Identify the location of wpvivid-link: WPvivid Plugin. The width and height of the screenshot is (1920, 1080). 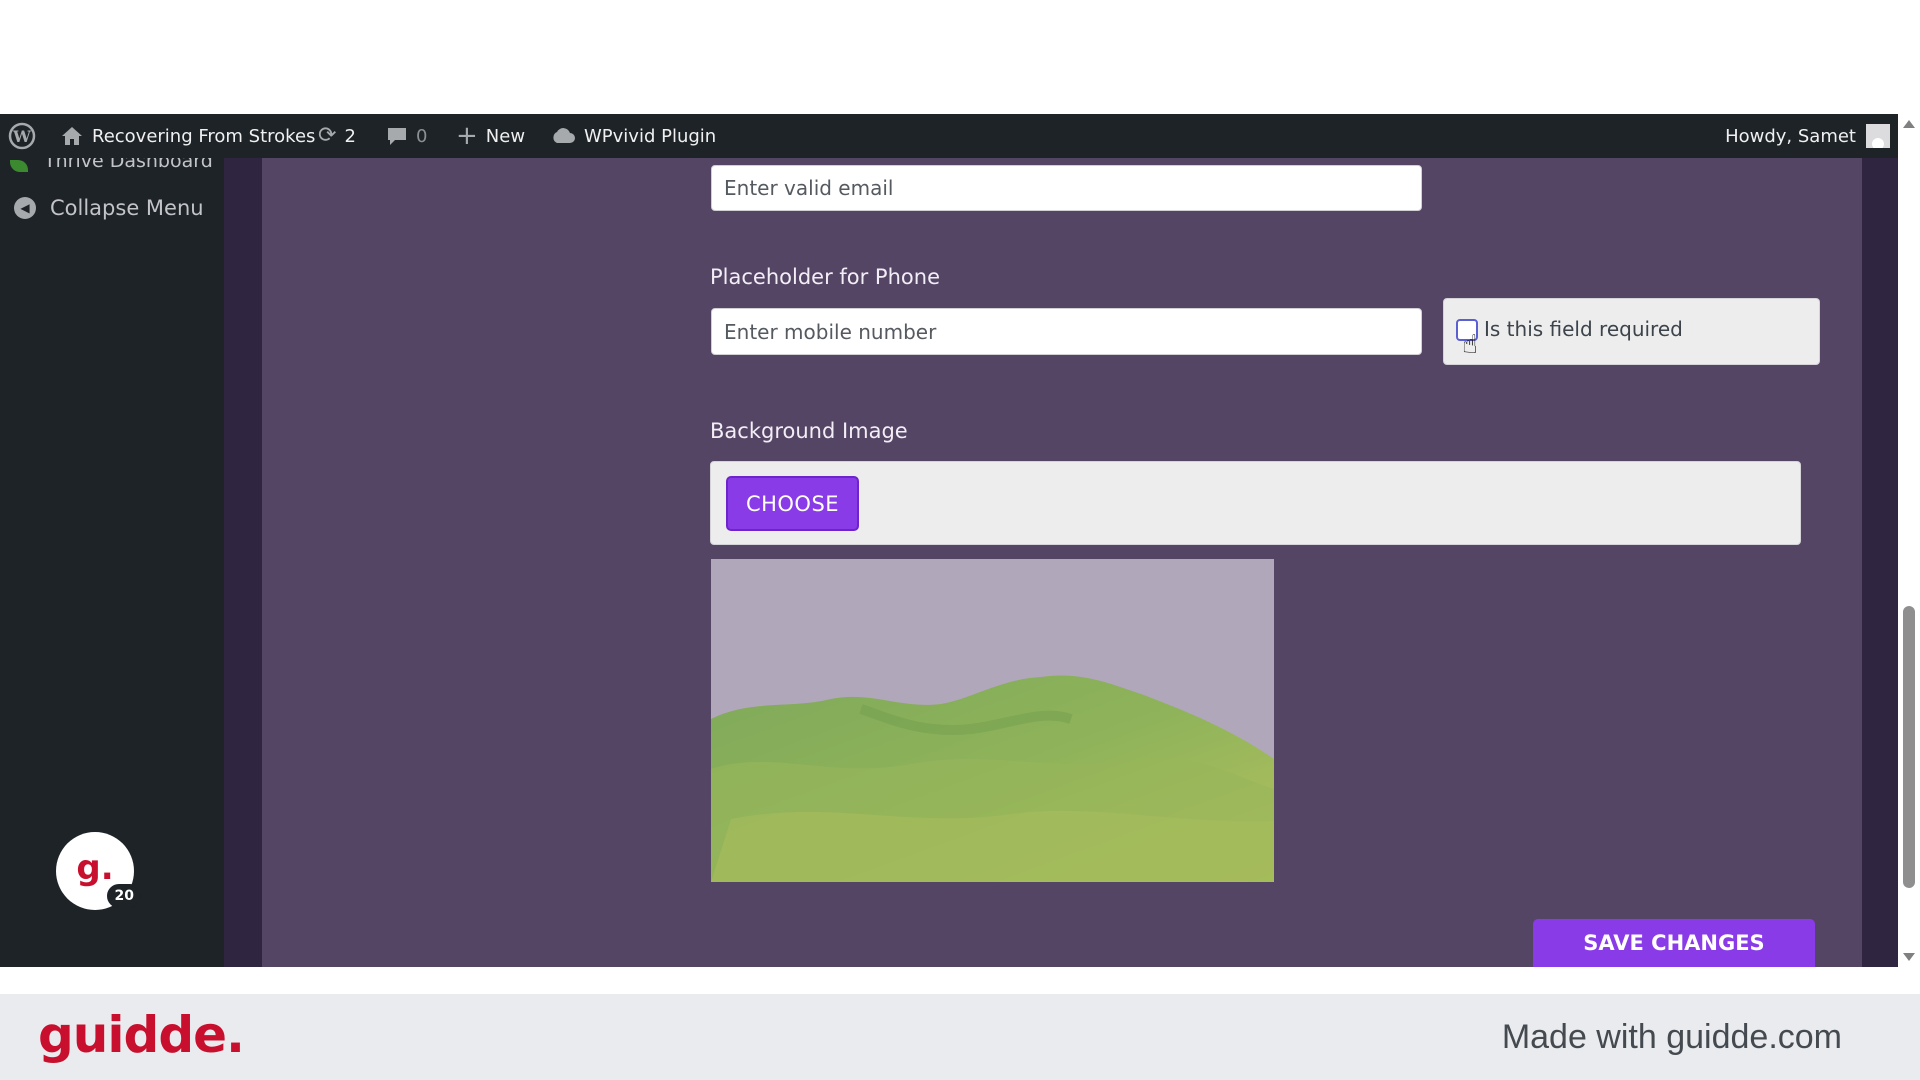
(633, 136).